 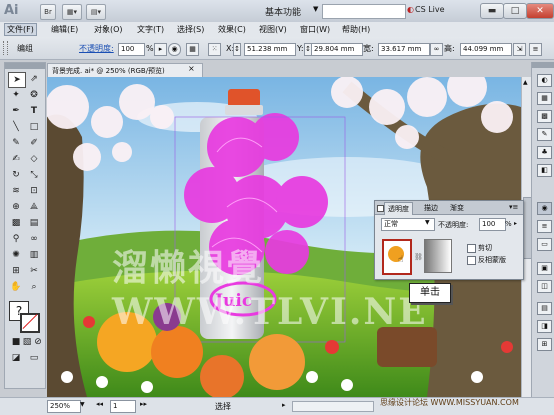 What do you see at coordinates (34, 287) in the screenshot?
I see `zoom-tool-icon: ⌕` at bounding box center [34, 287].